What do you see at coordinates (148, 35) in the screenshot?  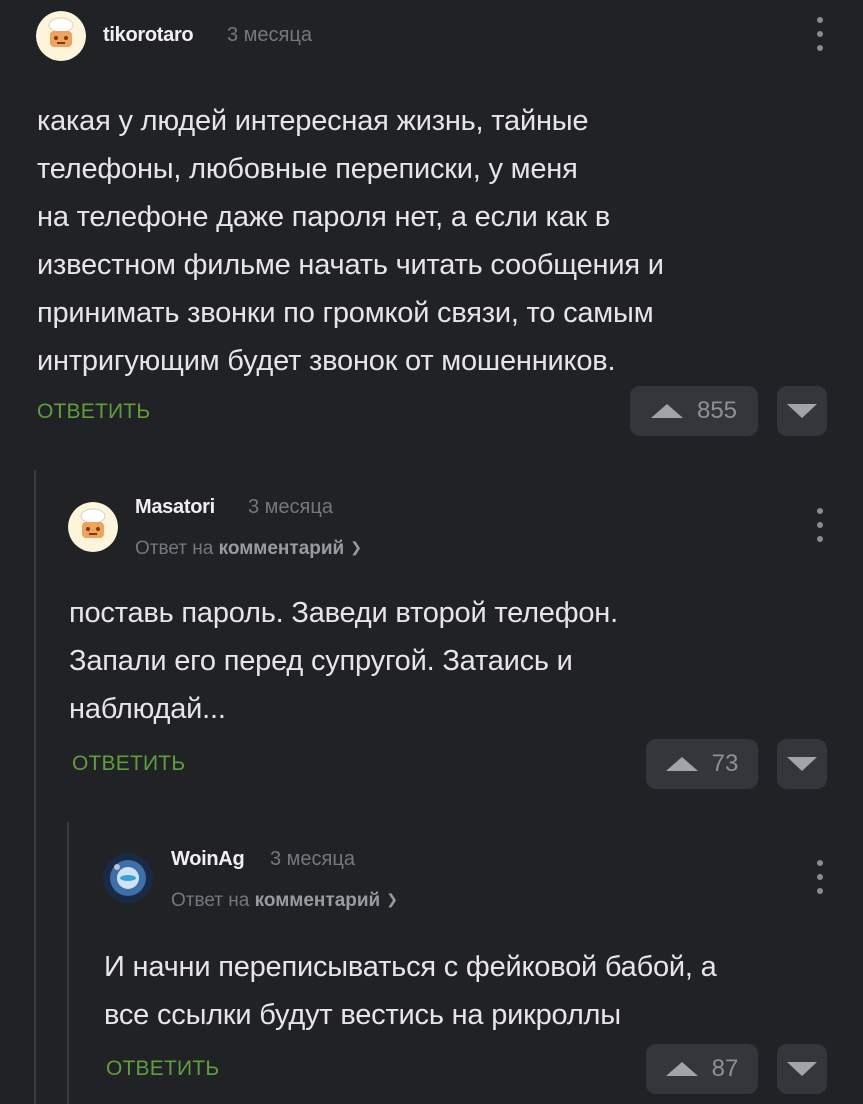 I see `author-name: tikorotaro` at bounding box center [148, 35].